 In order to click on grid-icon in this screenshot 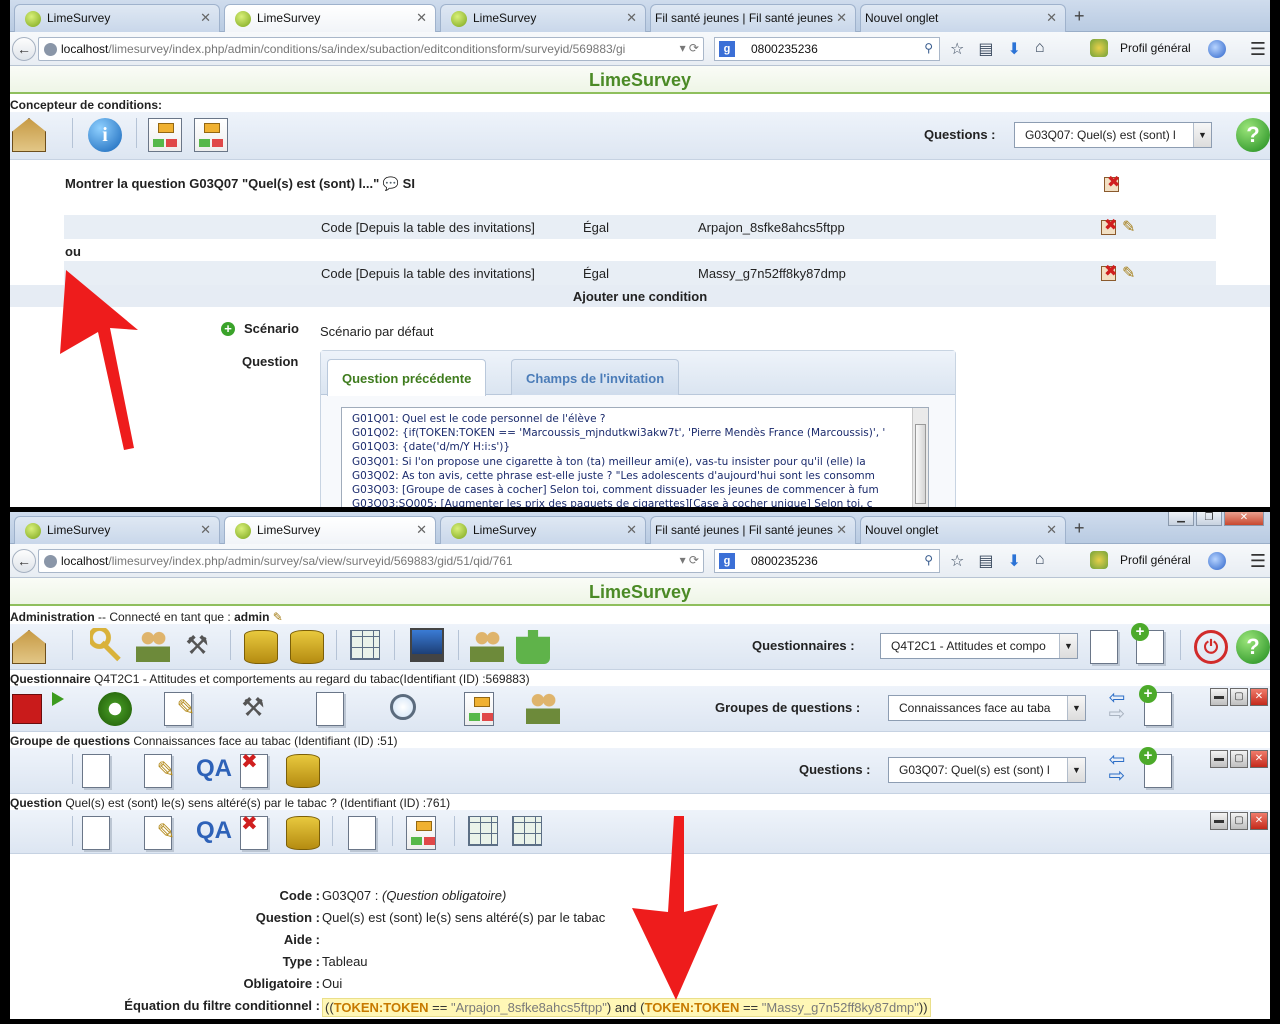, I will do `click(365, 645)`.